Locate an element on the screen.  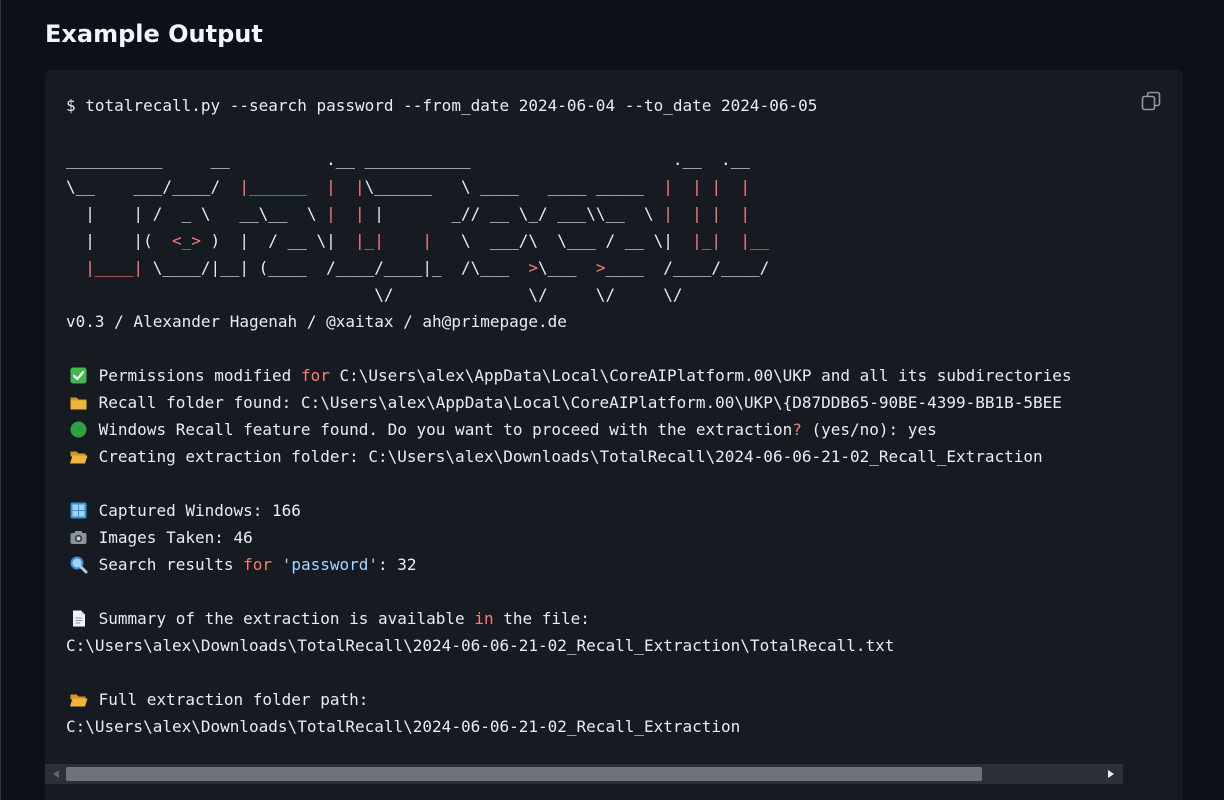
text-token: \___ is located at coordinates (567, 267).